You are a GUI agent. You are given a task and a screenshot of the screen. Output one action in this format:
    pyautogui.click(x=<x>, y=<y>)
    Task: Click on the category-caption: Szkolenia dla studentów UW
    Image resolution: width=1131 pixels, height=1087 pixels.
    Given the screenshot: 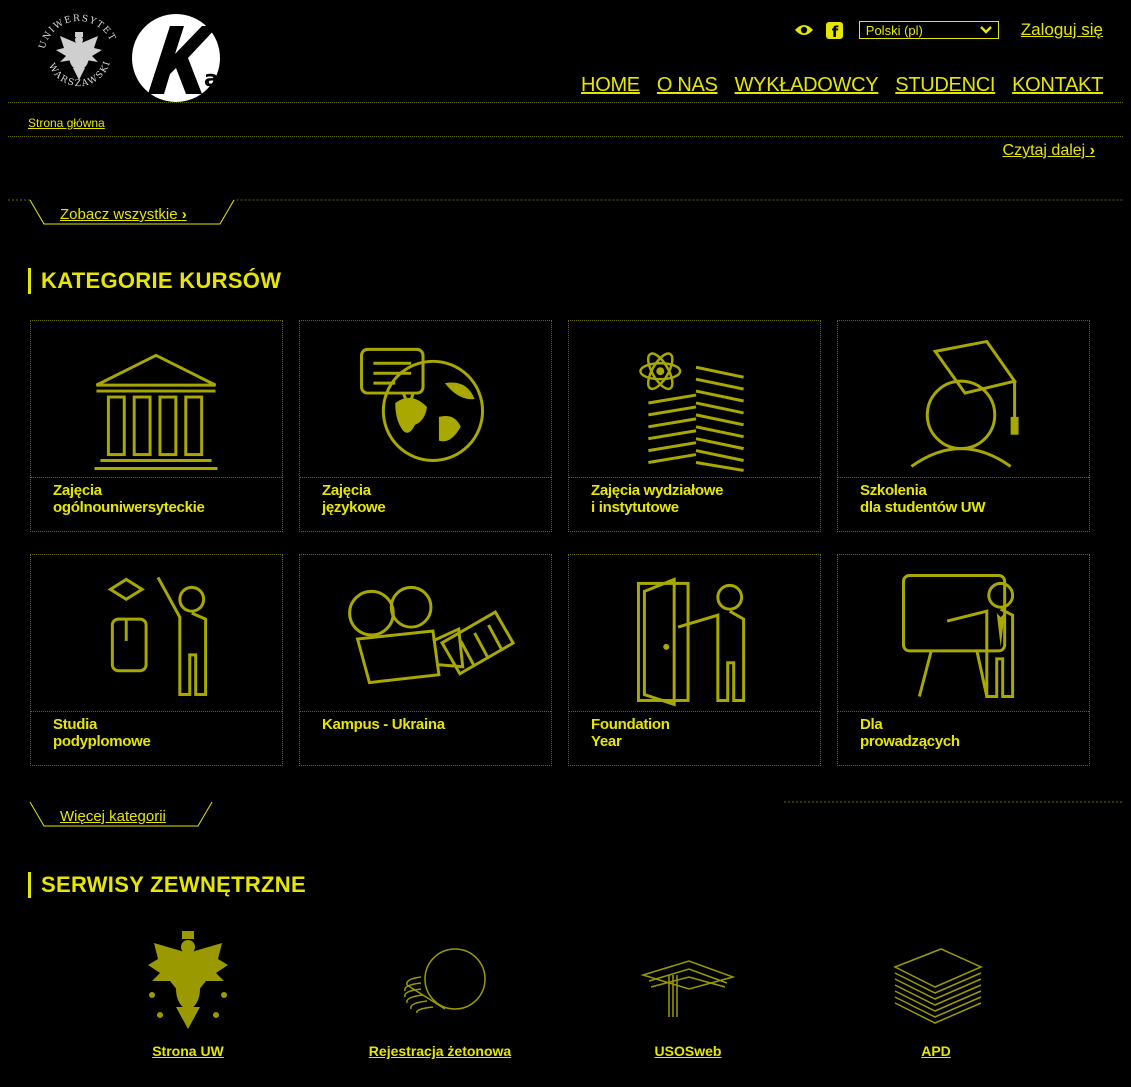 What is the action you would take?
    pyautogui.click(x=963, y=504)
    